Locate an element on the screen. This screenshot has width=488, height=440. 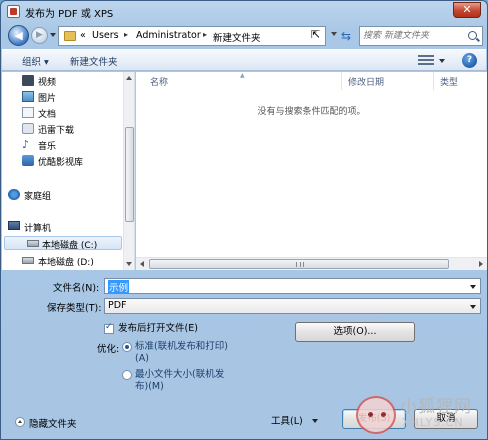
help-button: ? is located at coordinates (469, 60).